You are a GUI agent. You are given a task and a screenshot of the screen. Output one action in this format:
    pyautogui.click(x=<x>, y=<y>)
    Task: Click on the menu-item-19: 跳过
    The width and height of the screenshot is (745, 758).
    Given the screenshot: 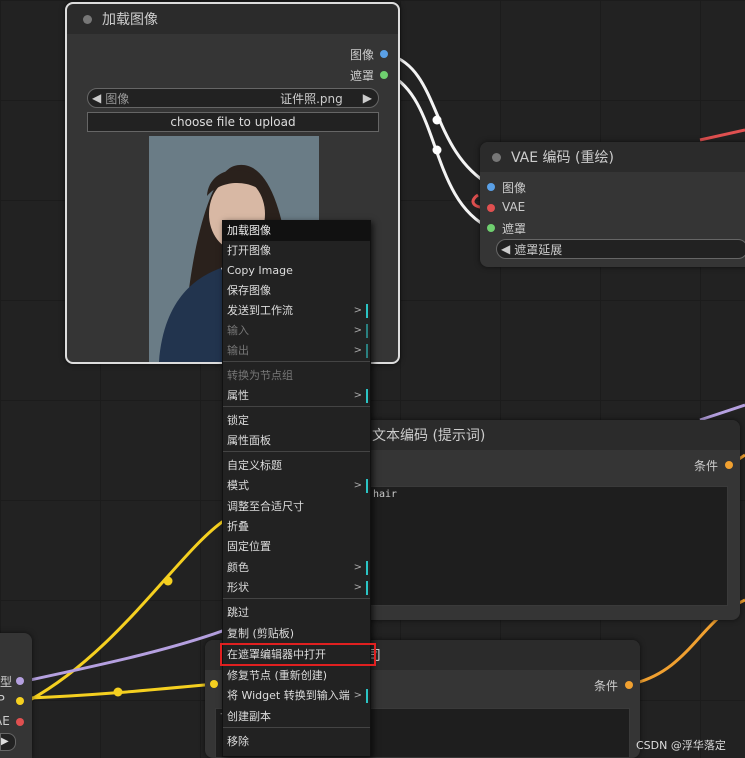 What is the action you would take?
    pyautogui.click(x=296, y=613)
    